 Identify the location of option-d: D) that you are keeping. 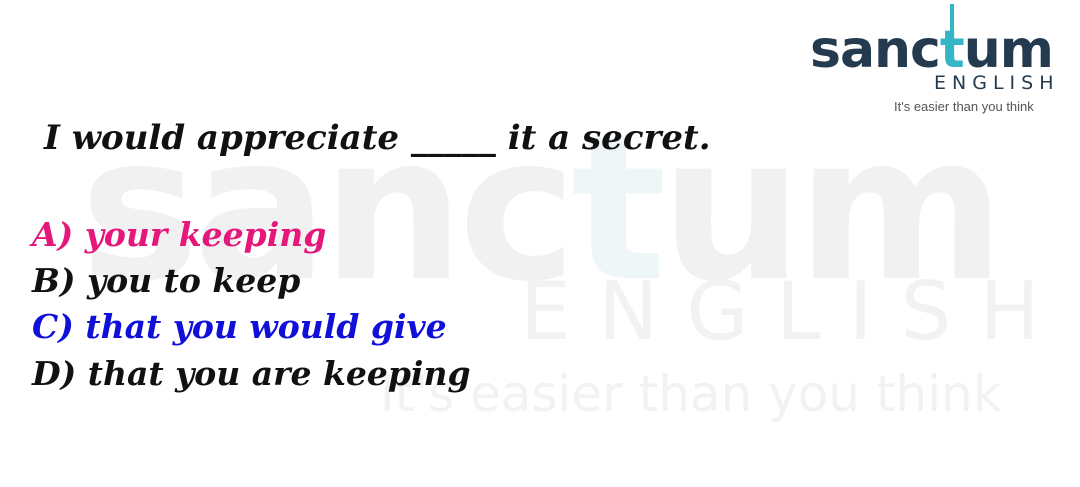
(251, 373).